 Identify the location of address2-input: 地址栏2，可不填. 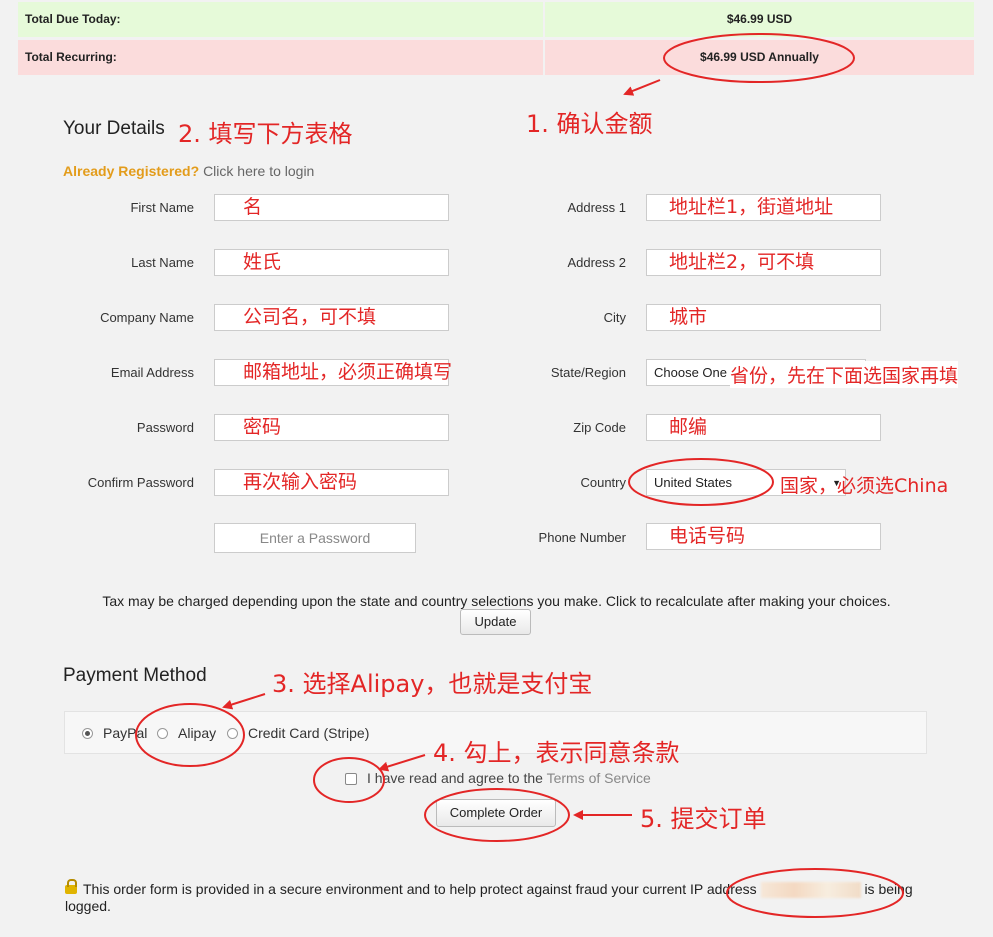
(763, 262).